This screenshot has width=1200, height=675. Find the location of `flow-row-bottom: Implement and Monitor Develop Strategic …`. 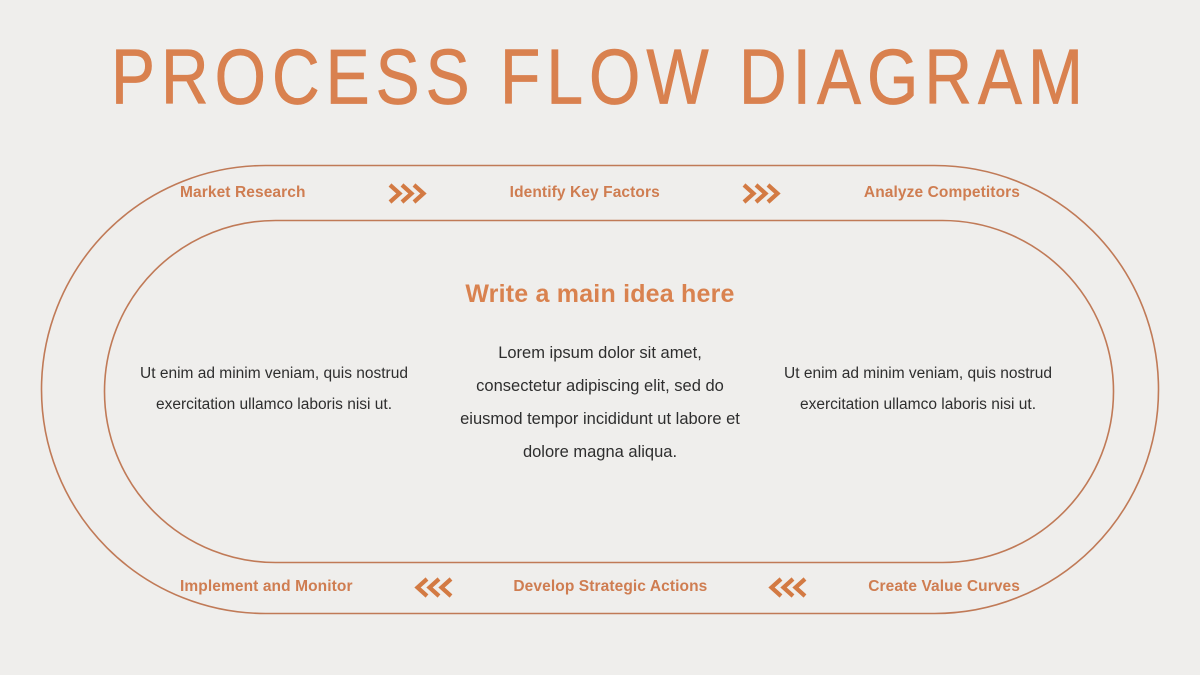

flow-row-bottom: Implement and Monitor Develop Strategic … is located at coordinates (600, 587).